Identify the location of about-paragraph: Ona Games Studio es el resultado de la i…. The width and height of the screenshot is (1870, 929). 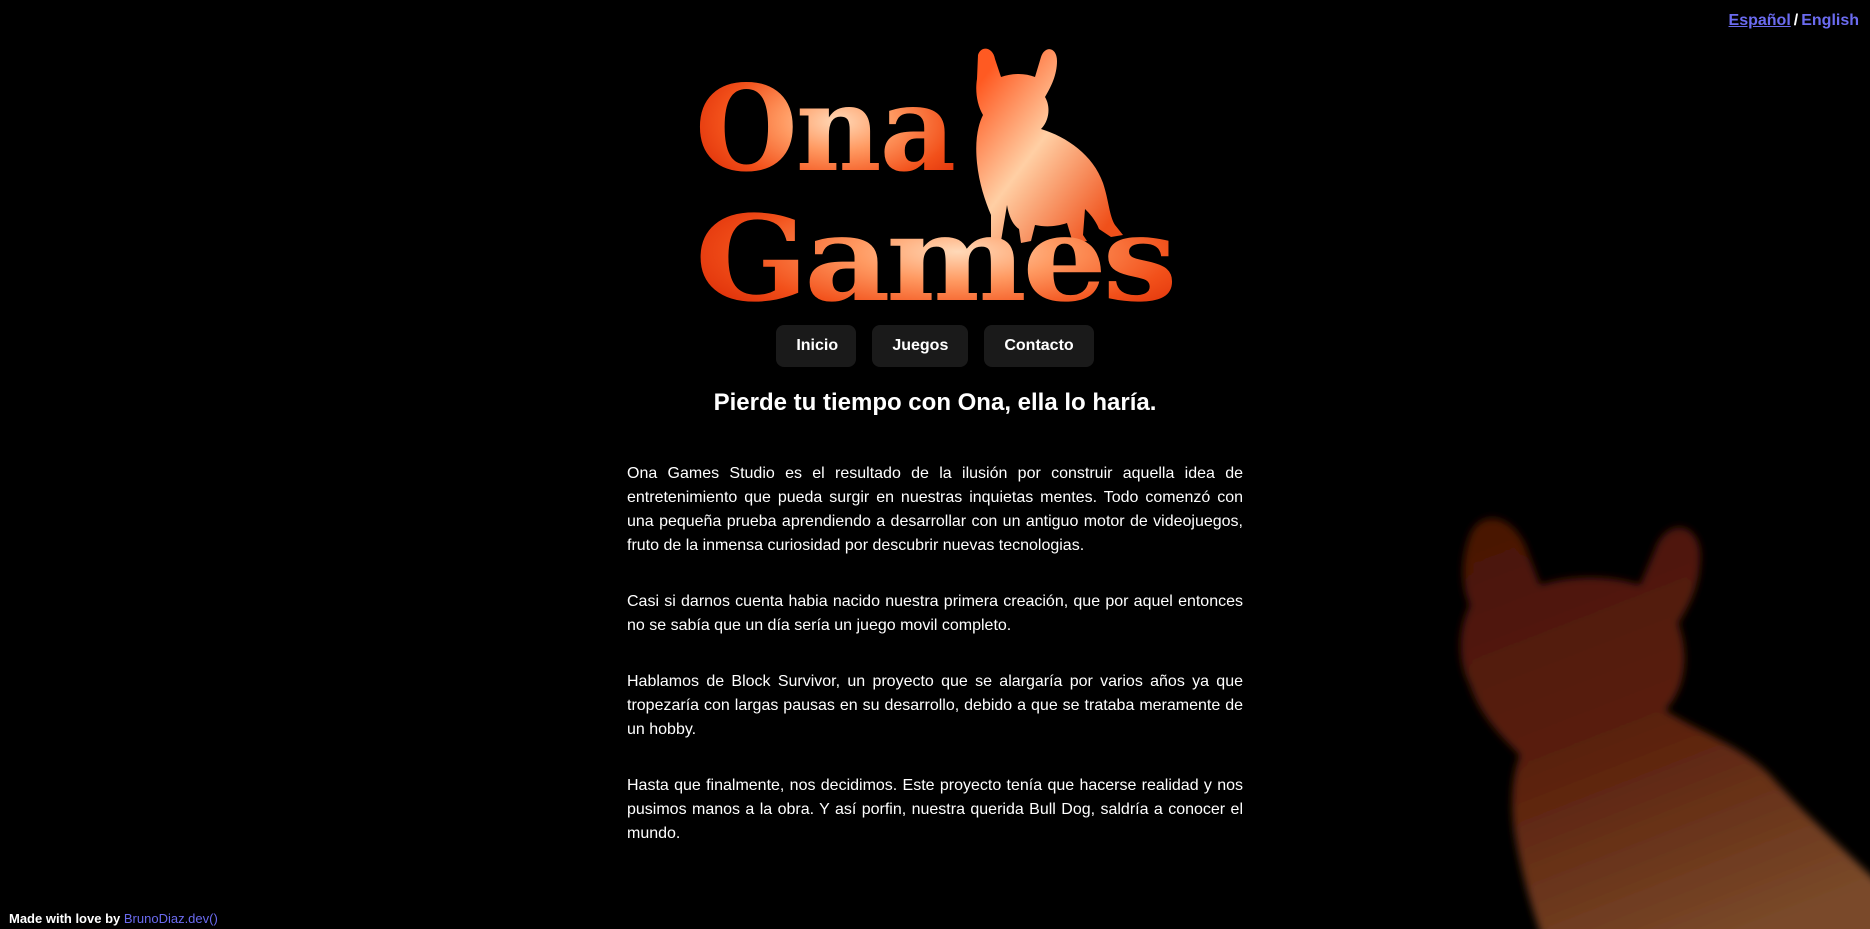
(935, 509).